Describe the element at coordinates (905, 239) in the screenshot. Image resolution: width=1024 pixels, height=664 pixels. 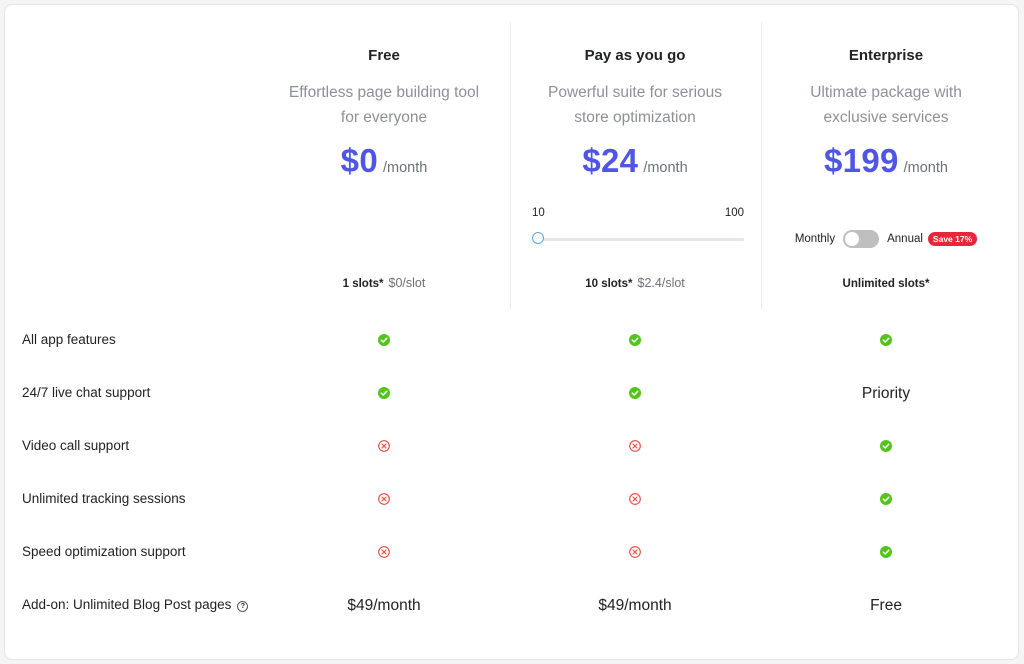
I see `annual-label: Annual` at that location.